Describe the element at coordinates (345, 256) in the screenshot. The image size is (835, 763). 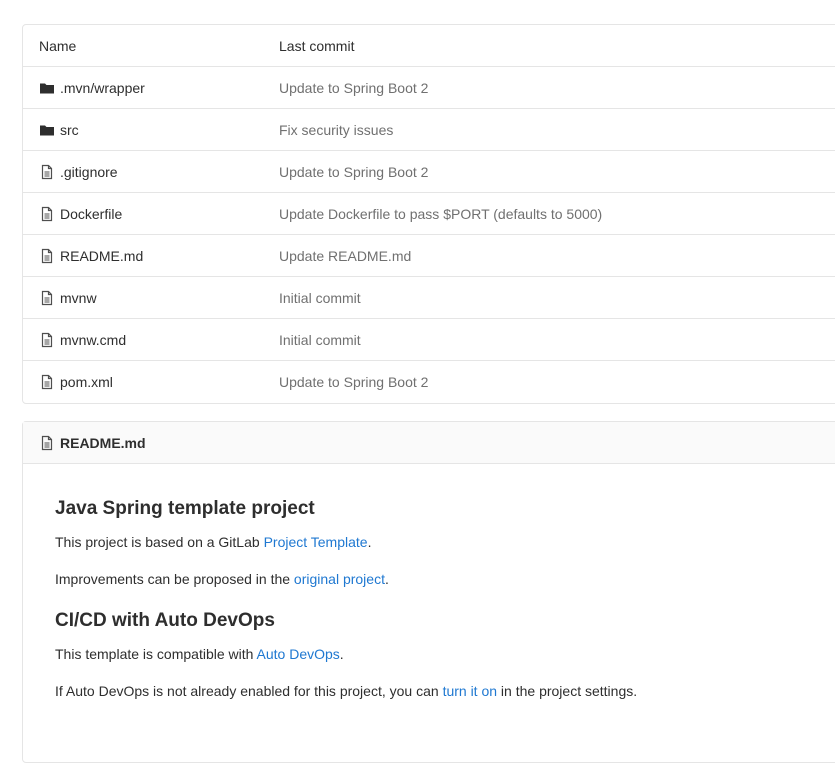
I see `tree-row-commit-link: Update README.md` at that location.